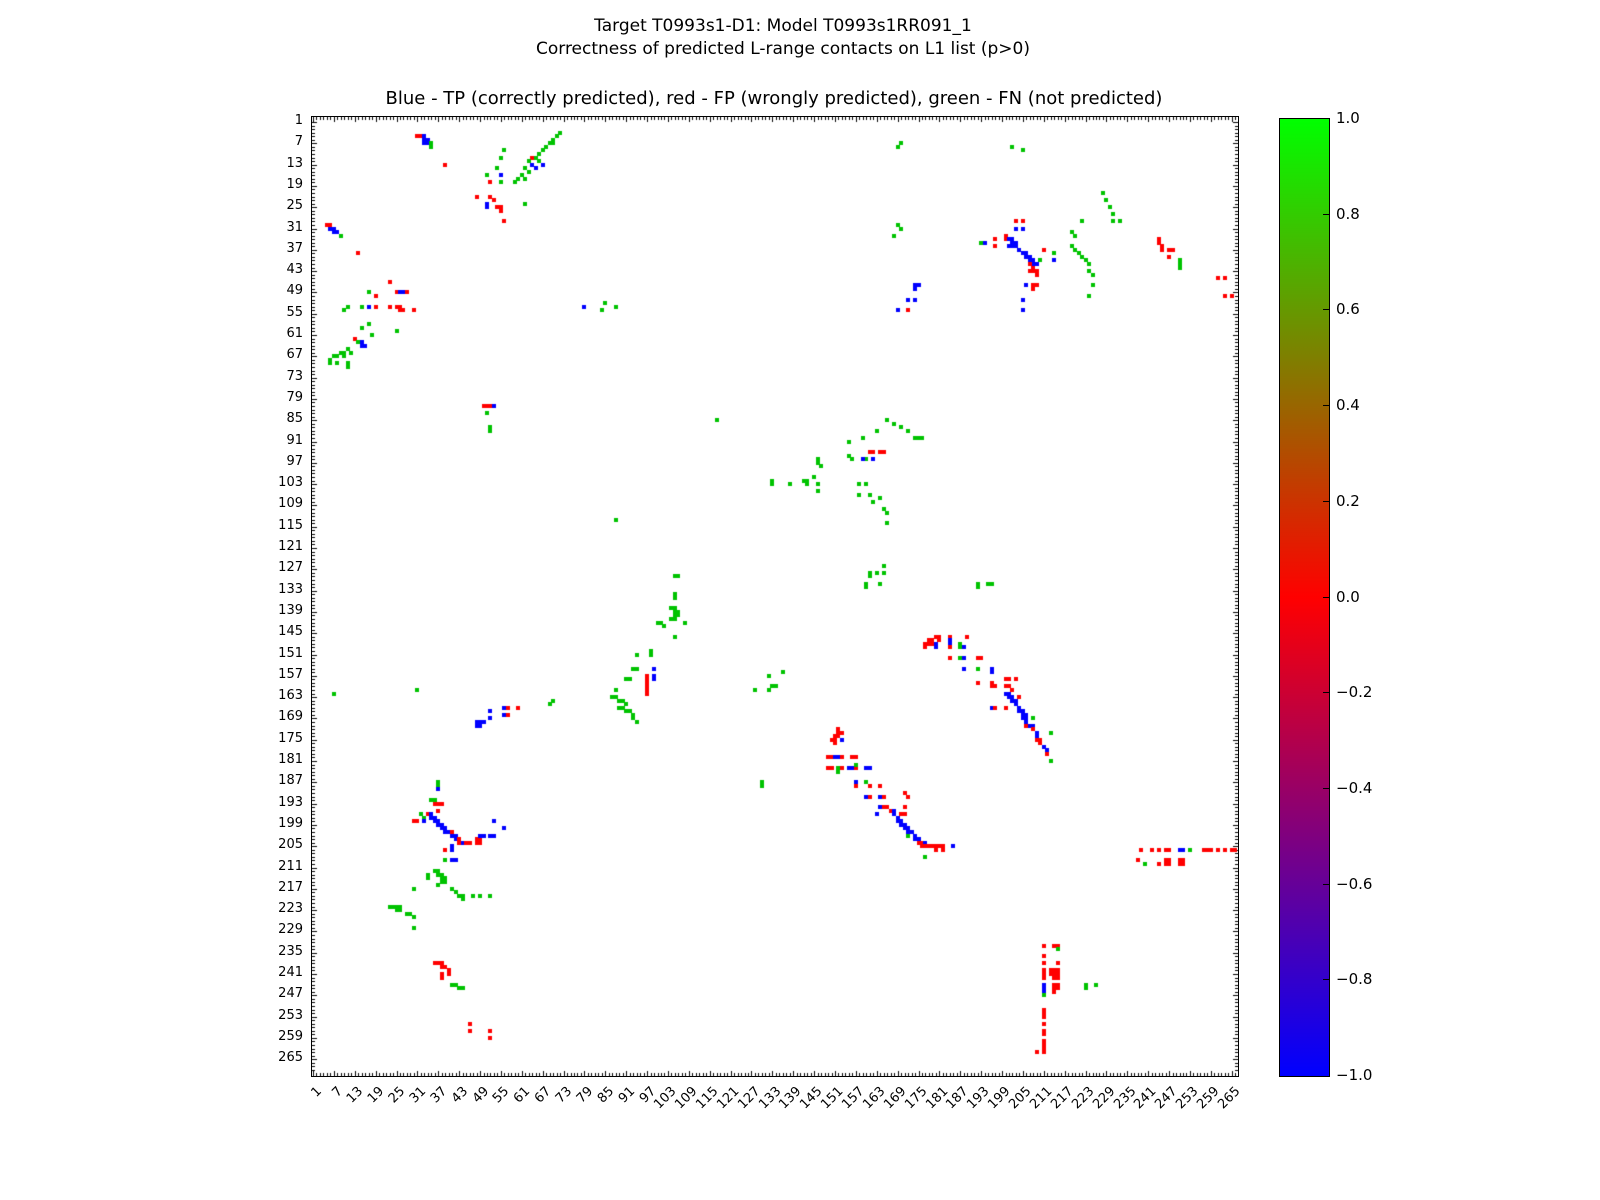 The width and height of the screenshot is (1600, 1200). Describe the element at coordinates (376, 1095) in the screenshot. I see `x-tick-label: 19` at that location.